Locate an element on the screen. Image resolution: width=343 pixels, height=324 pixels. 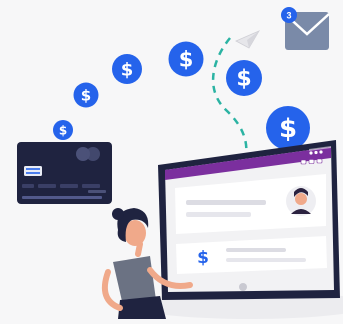
paper-plane-icon is located at coordinates (247, 39).